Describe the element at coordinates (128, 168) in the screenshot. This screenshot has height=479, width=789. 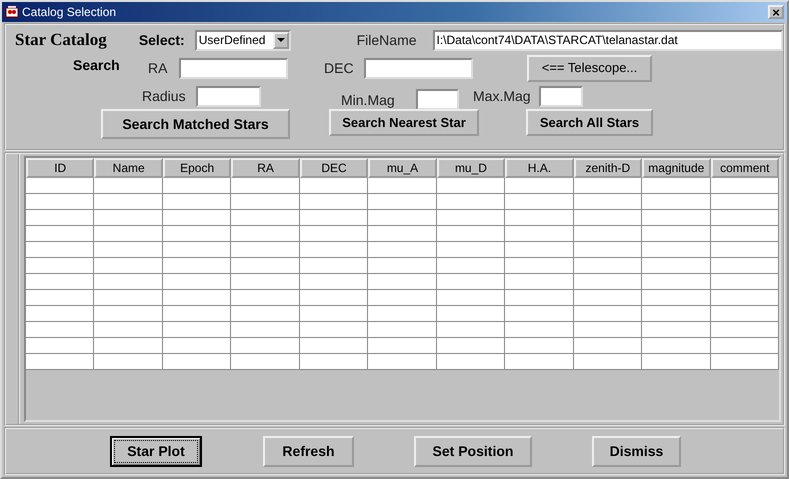
I see `column-header: Name` at that location.